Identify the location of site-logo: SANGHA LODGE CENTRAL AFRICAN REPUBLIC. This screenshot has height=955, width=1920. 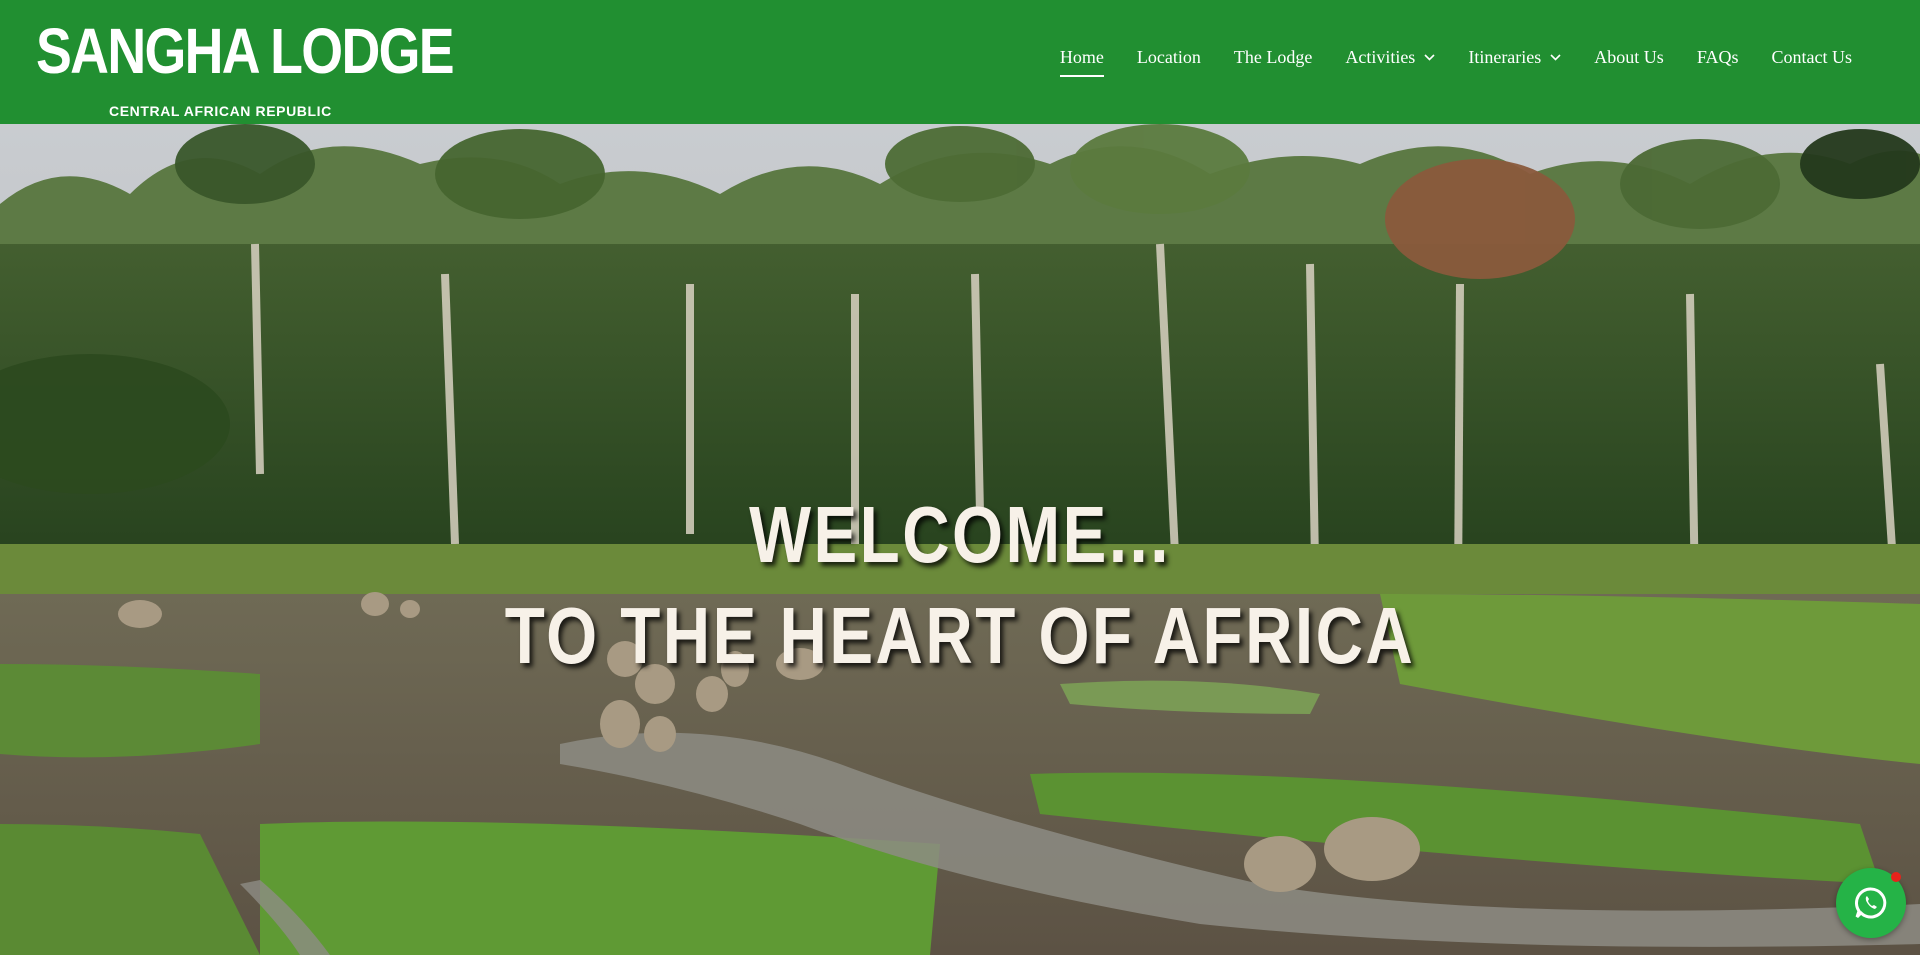
(245, 68).